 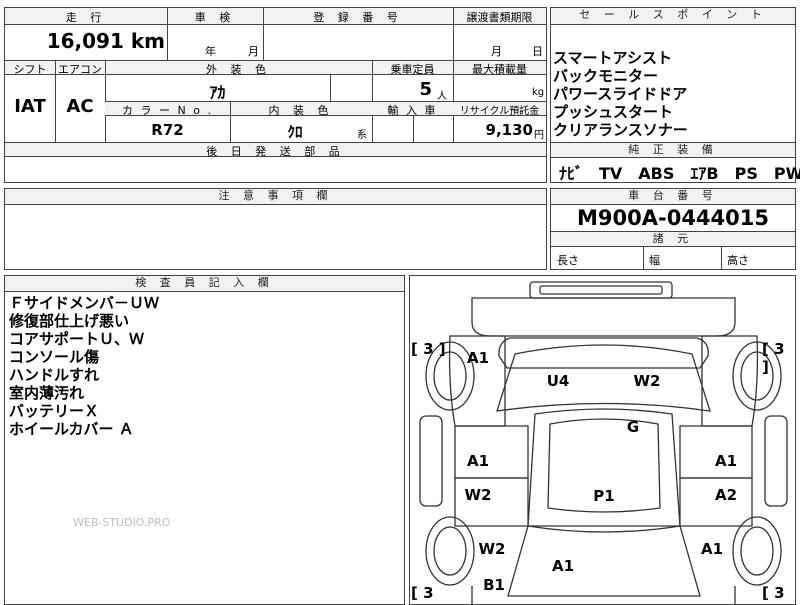 What do you see at coordinates (738, 260) in the screenshot?
I see `height-label: 高さ` at bounding box center [738, 260].